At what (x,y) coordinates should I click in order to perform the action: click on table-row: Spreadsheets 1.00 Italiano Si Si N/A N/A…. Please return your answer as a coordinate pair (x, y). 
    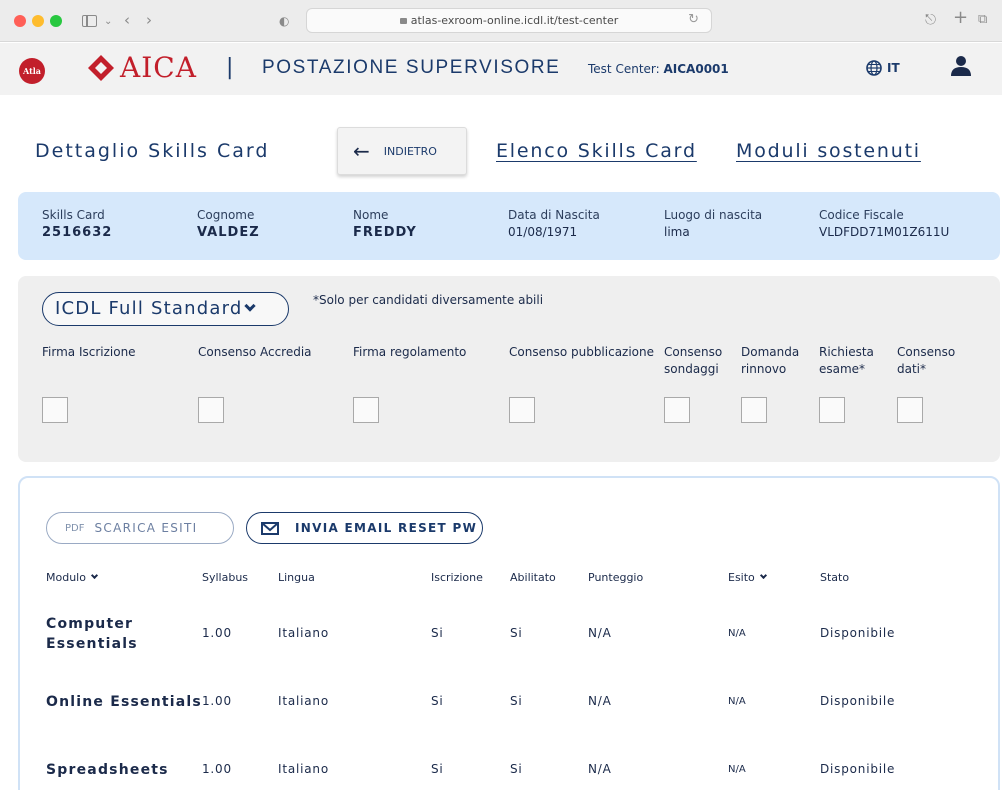
    Looking at the image, I should click on (510, 766).